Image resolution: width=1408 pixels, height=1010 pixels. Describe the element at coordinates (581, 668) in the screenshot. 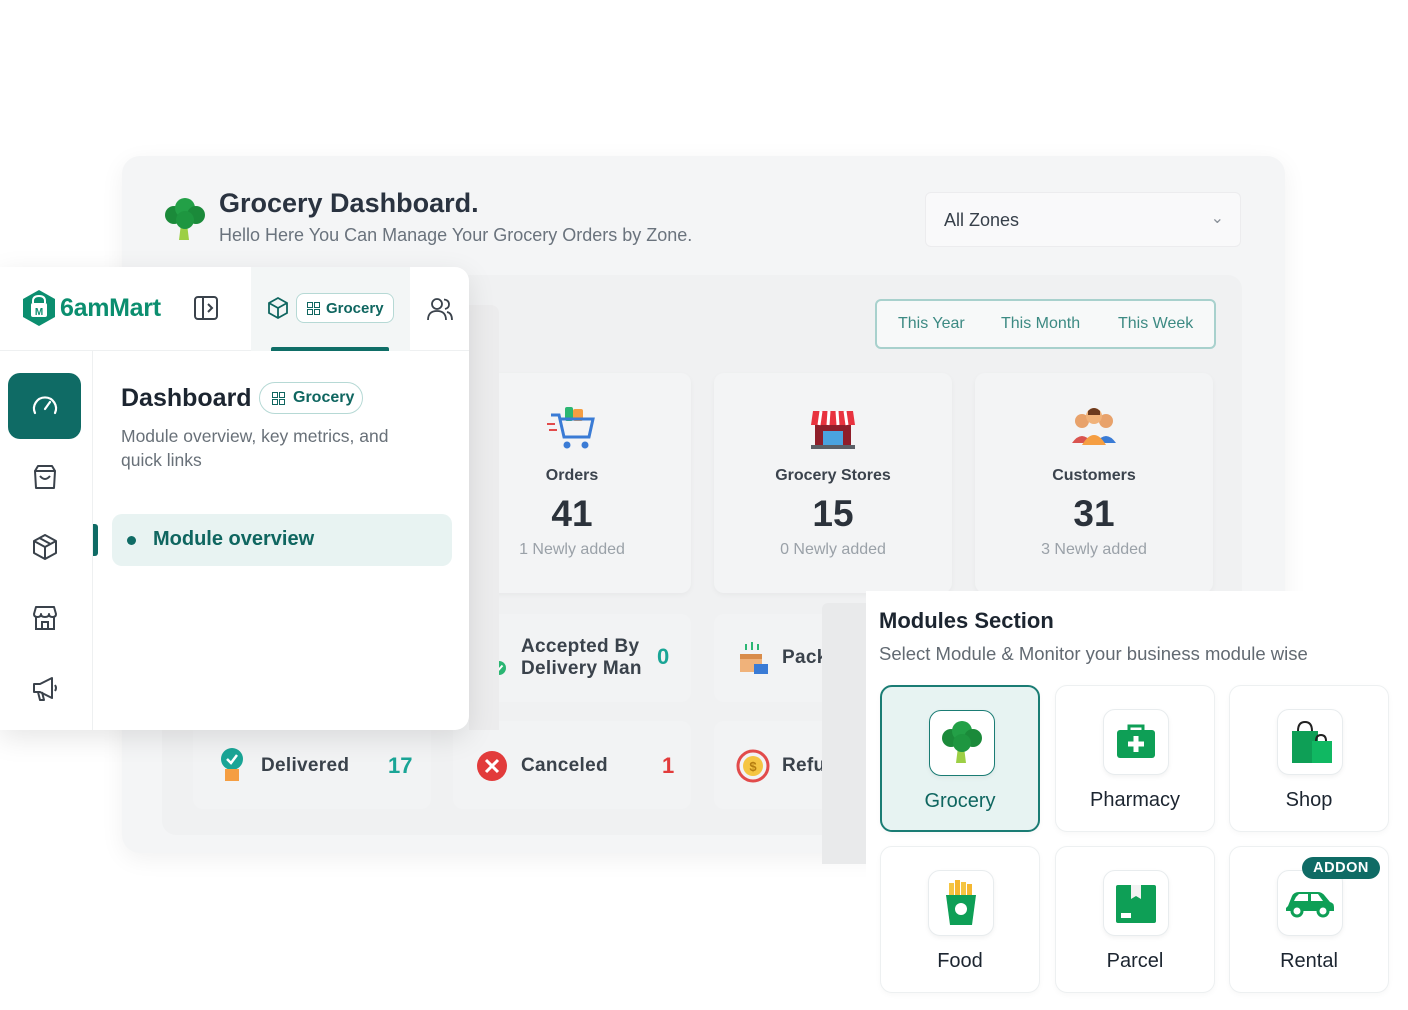

I see `status-label-line2: Delivery Man` at that location.